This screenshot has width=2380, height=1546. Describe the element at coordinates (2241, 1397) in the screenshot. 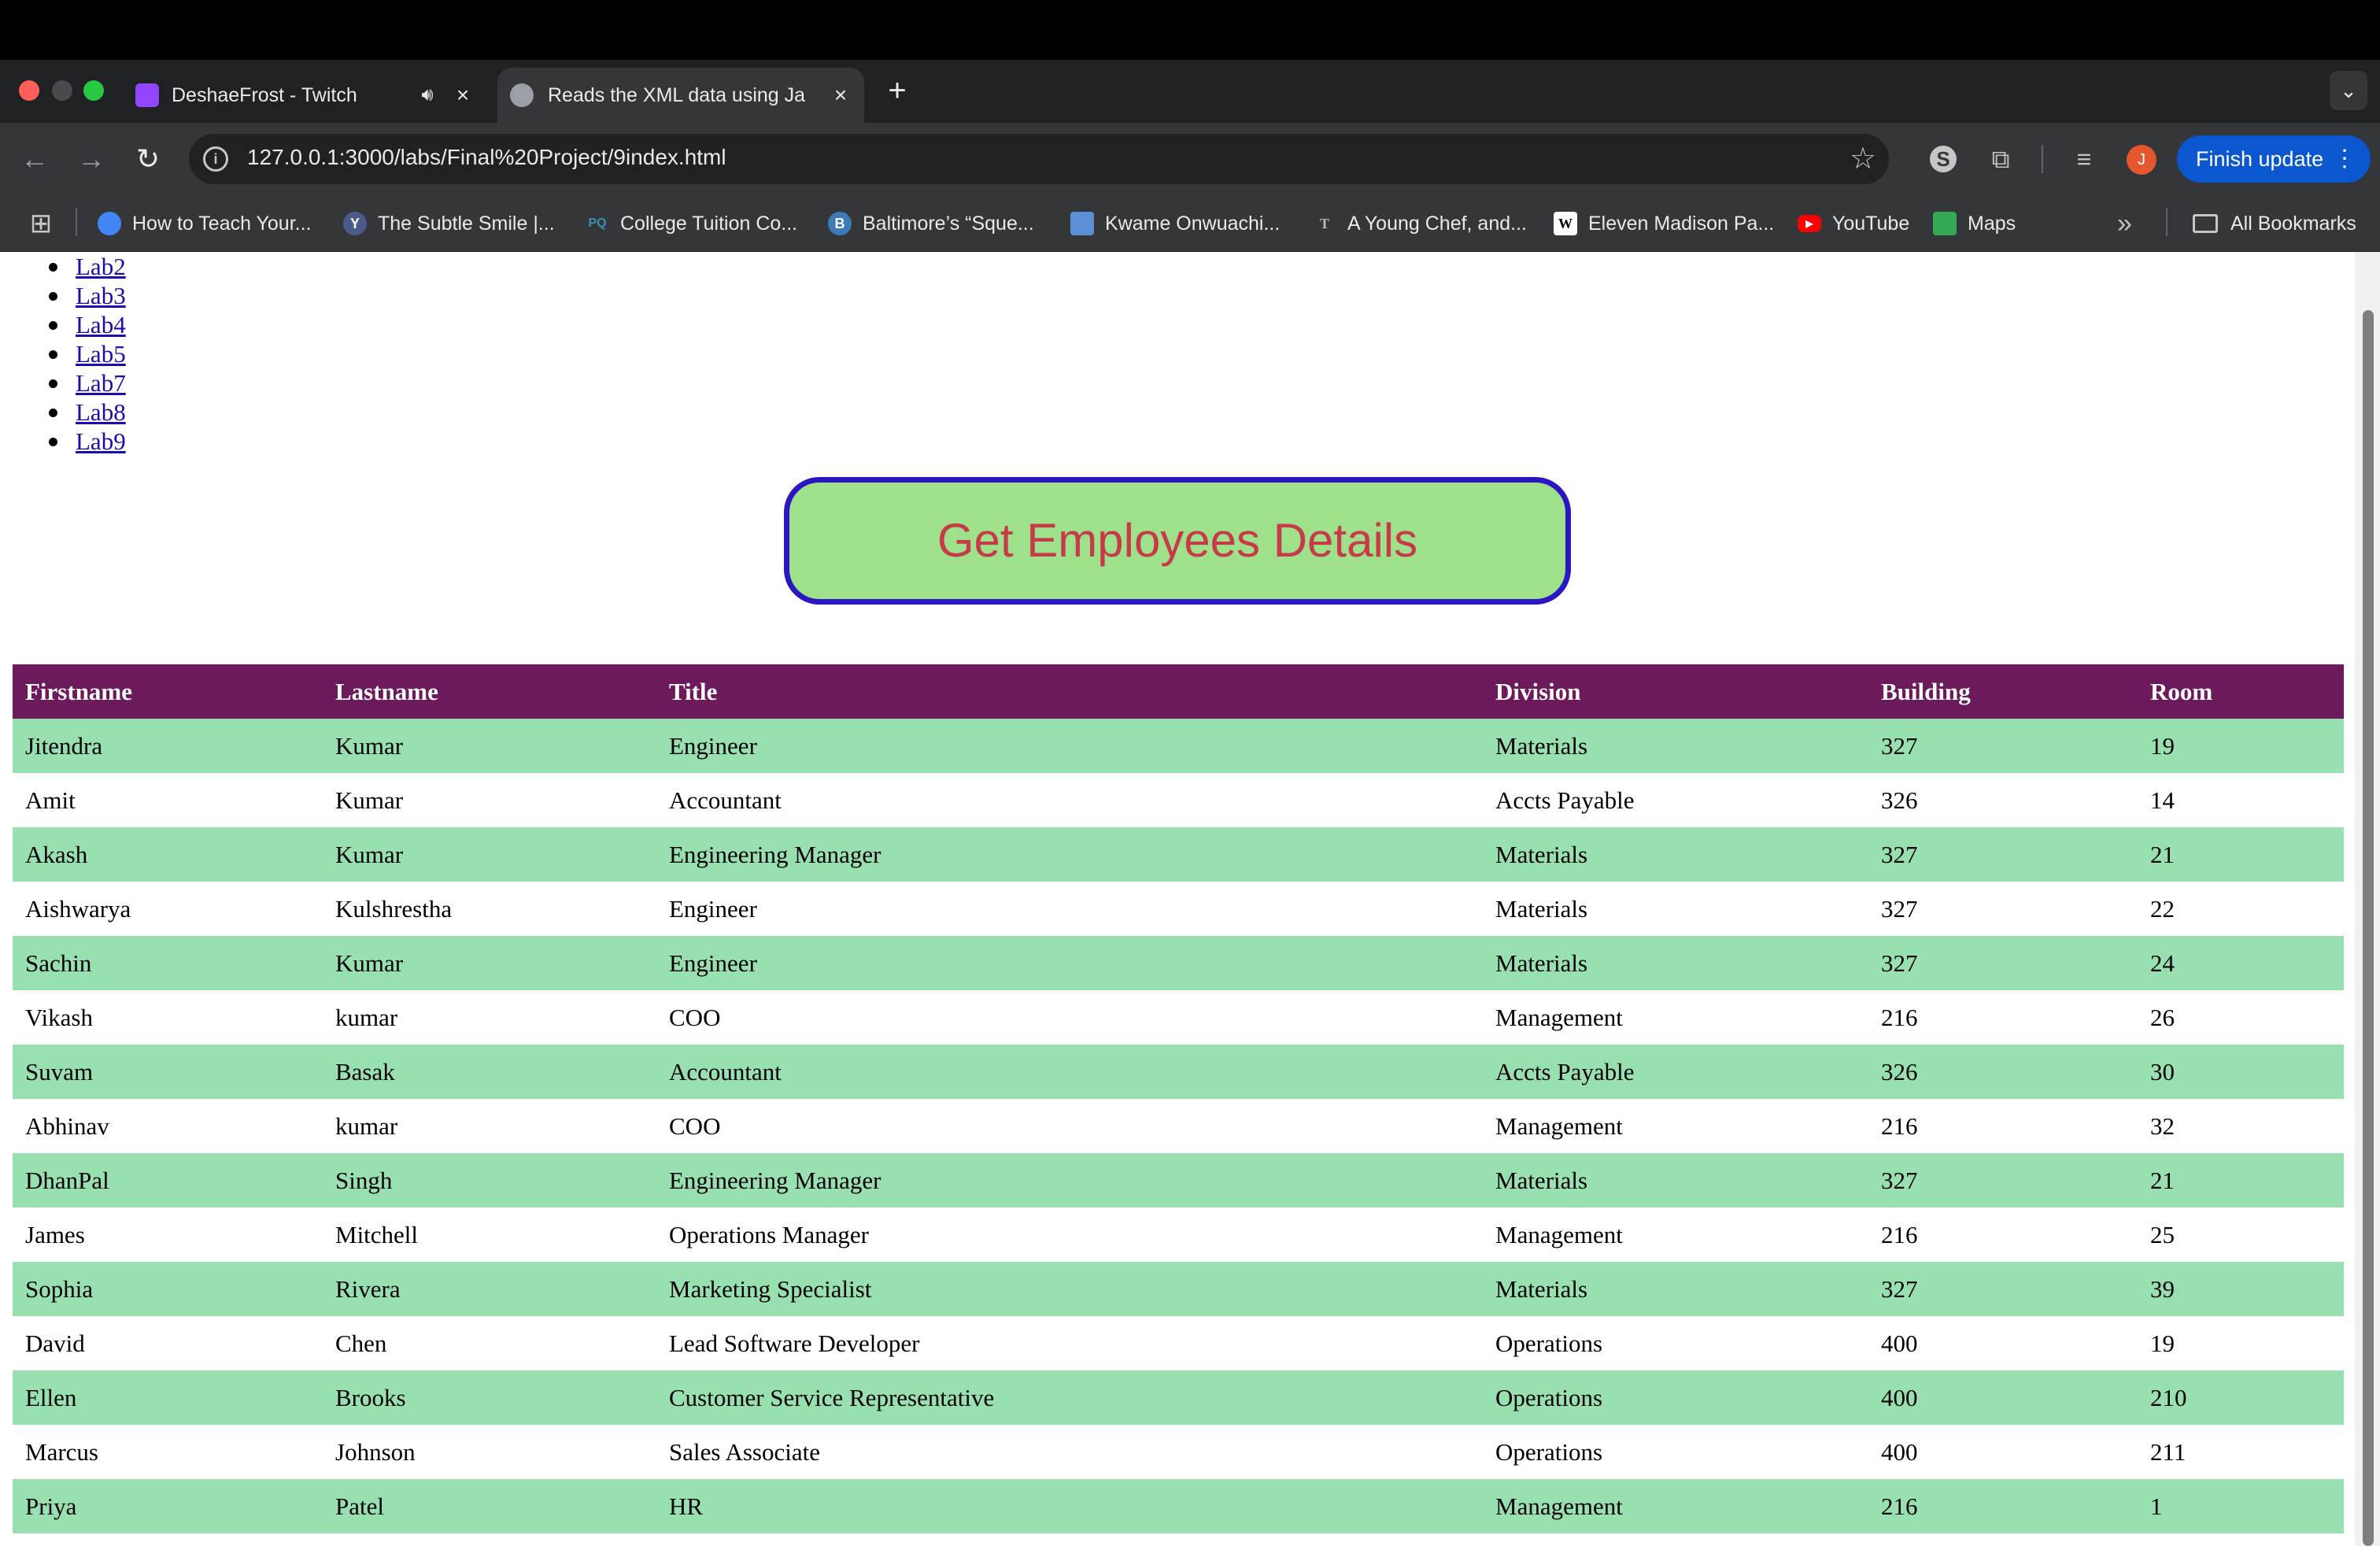

I see `table-cell: 210` at that location.